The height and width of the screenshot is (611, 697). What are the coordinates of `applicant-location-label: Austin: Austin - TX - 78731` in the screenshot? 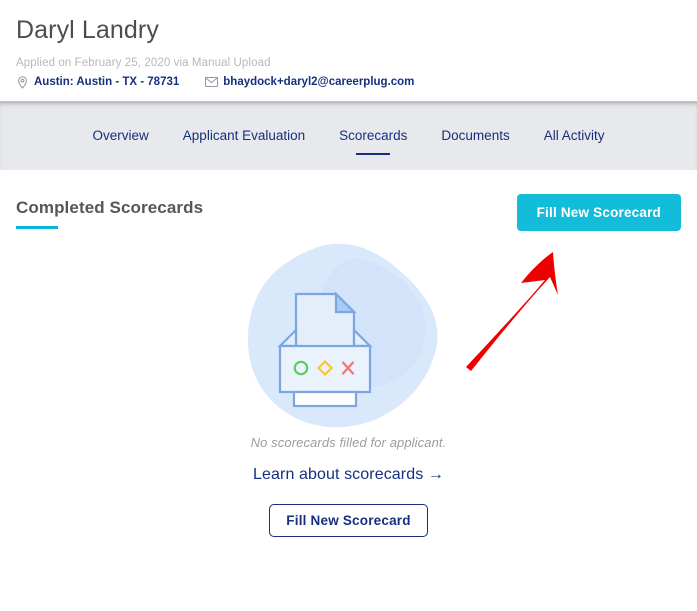 It's located at (107, 82).